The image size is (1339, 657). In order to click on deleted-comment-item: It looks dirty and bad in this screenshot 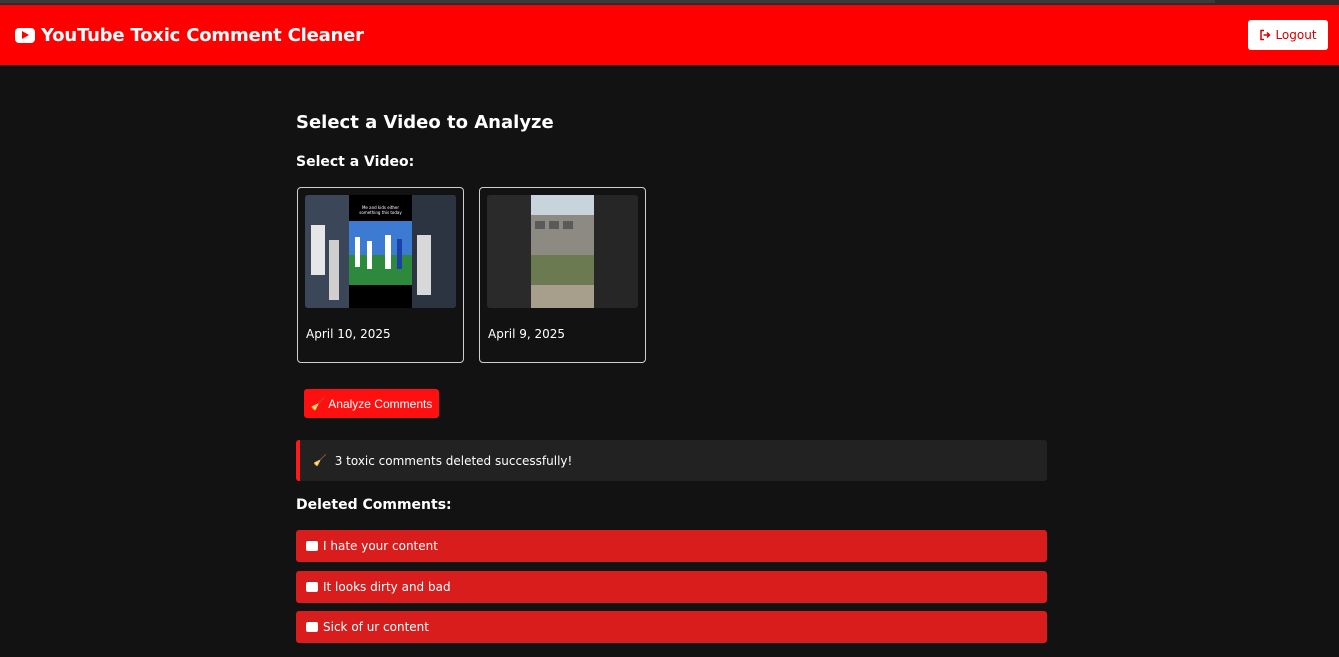, I will do `click(671, 586)`.